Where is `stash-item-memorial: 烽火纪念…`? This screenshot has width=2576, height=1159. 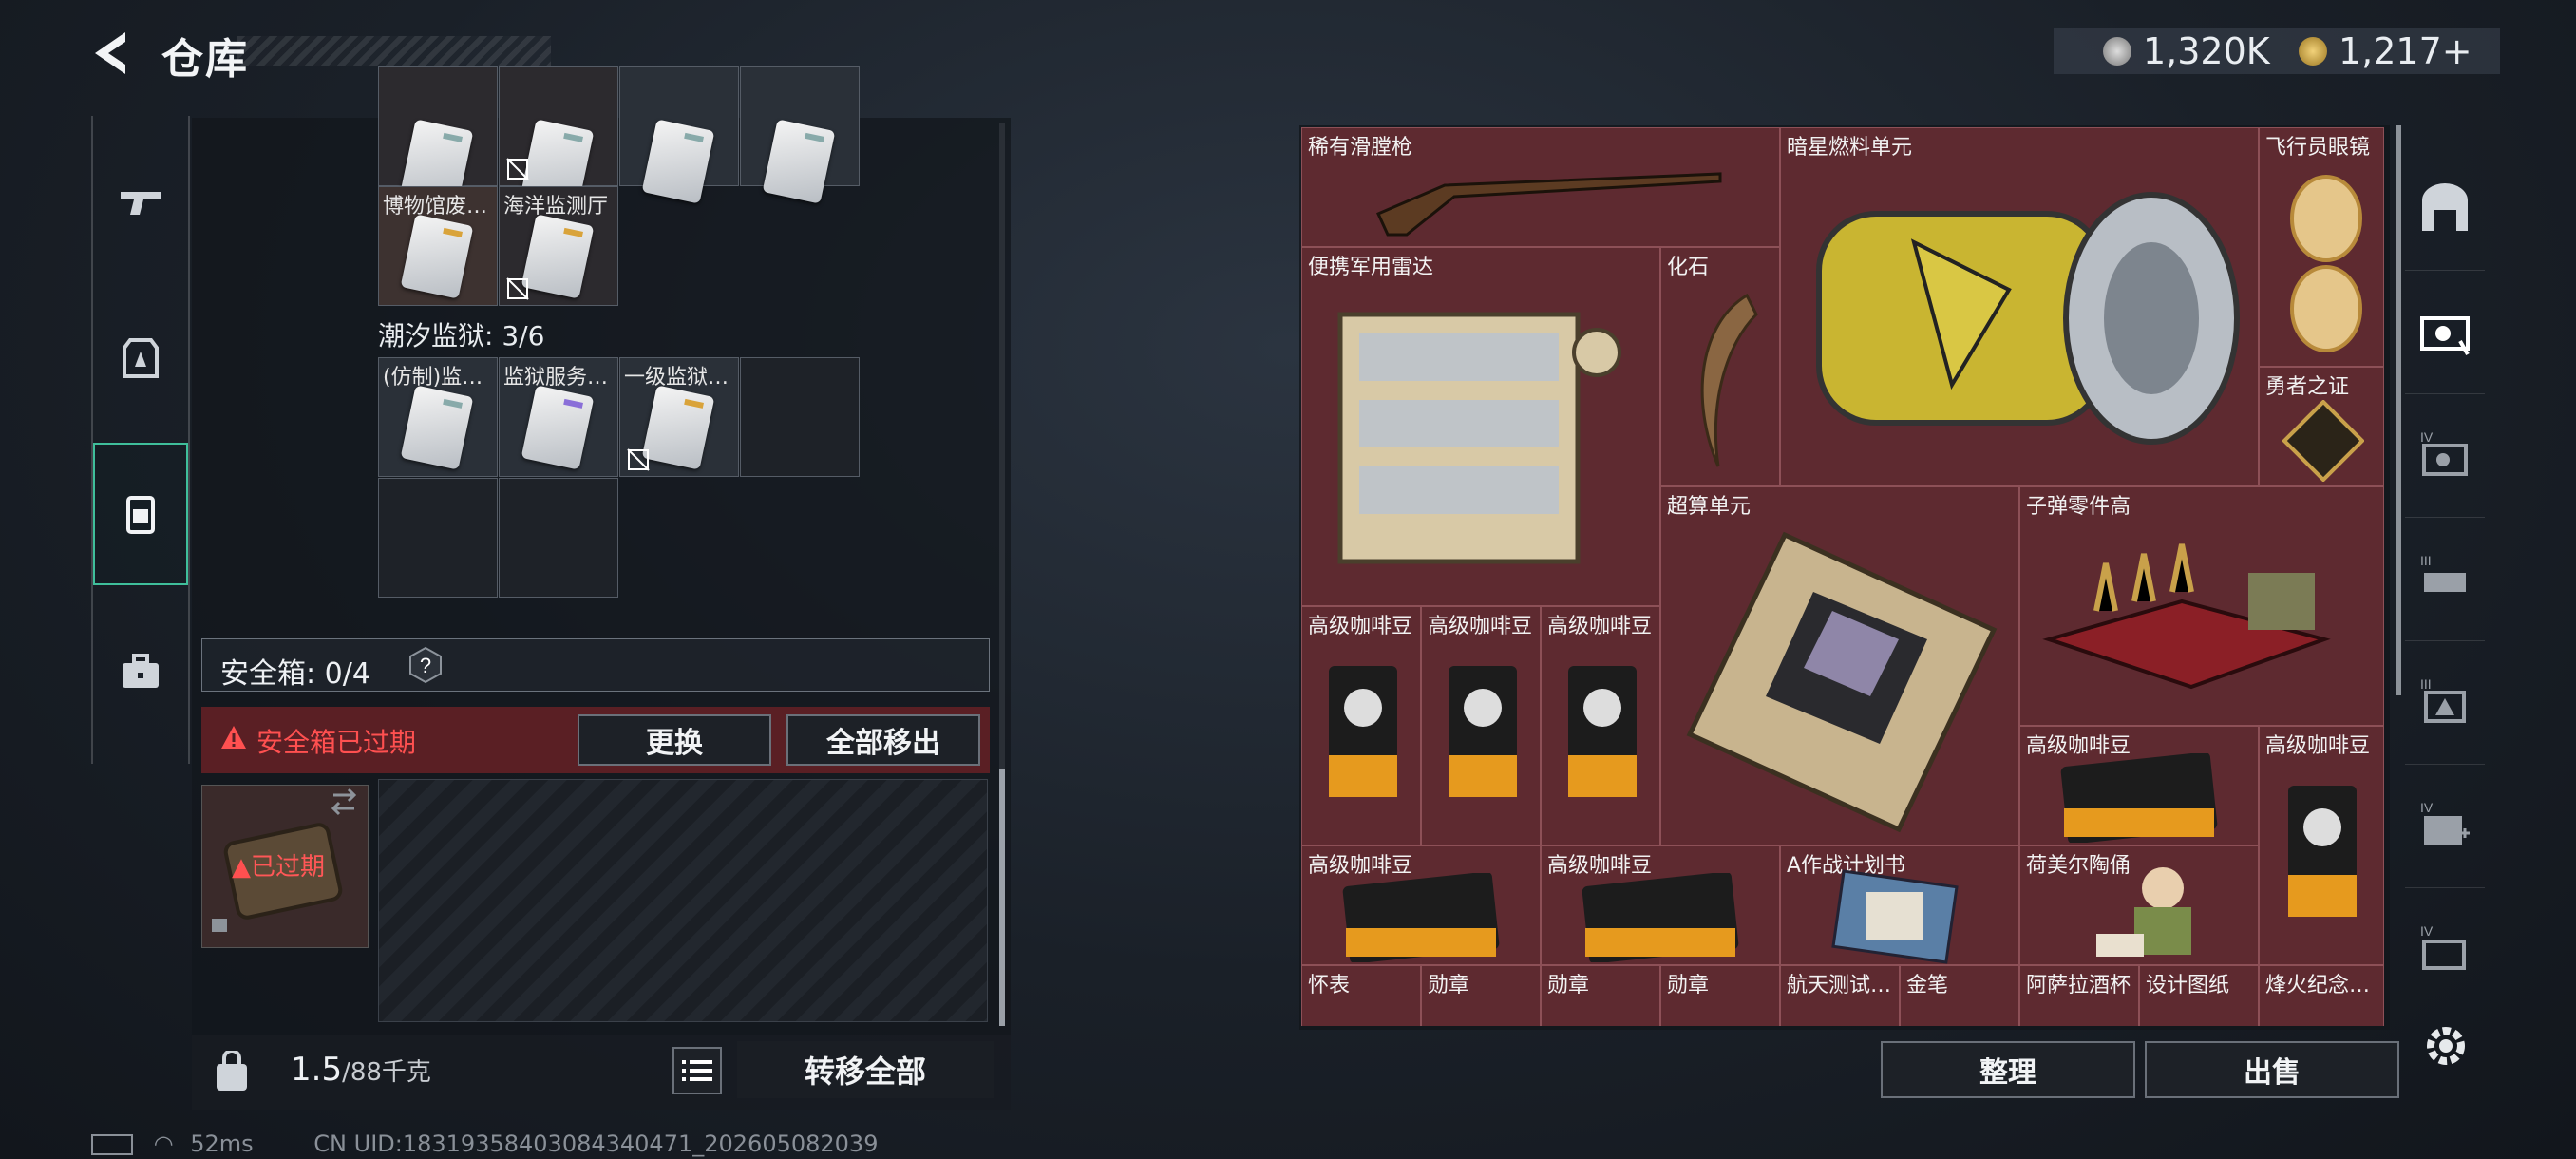 stash-item-memorial: 烽火纪念… is located at coordinates (2321, 995).